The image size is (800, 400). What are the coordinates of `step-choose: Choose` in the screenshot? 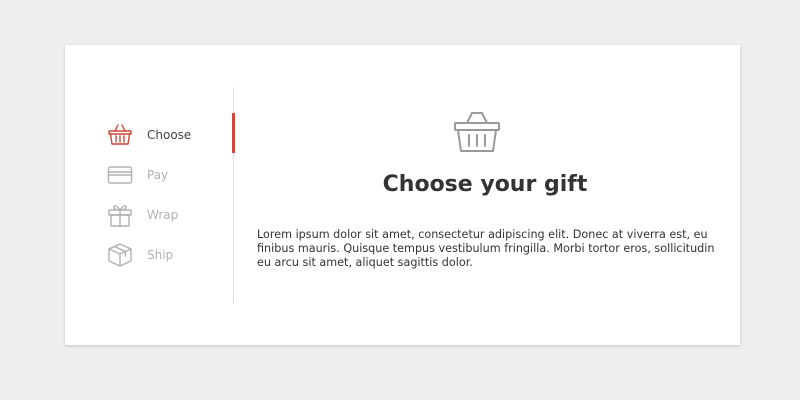 It's located at (170, 135).